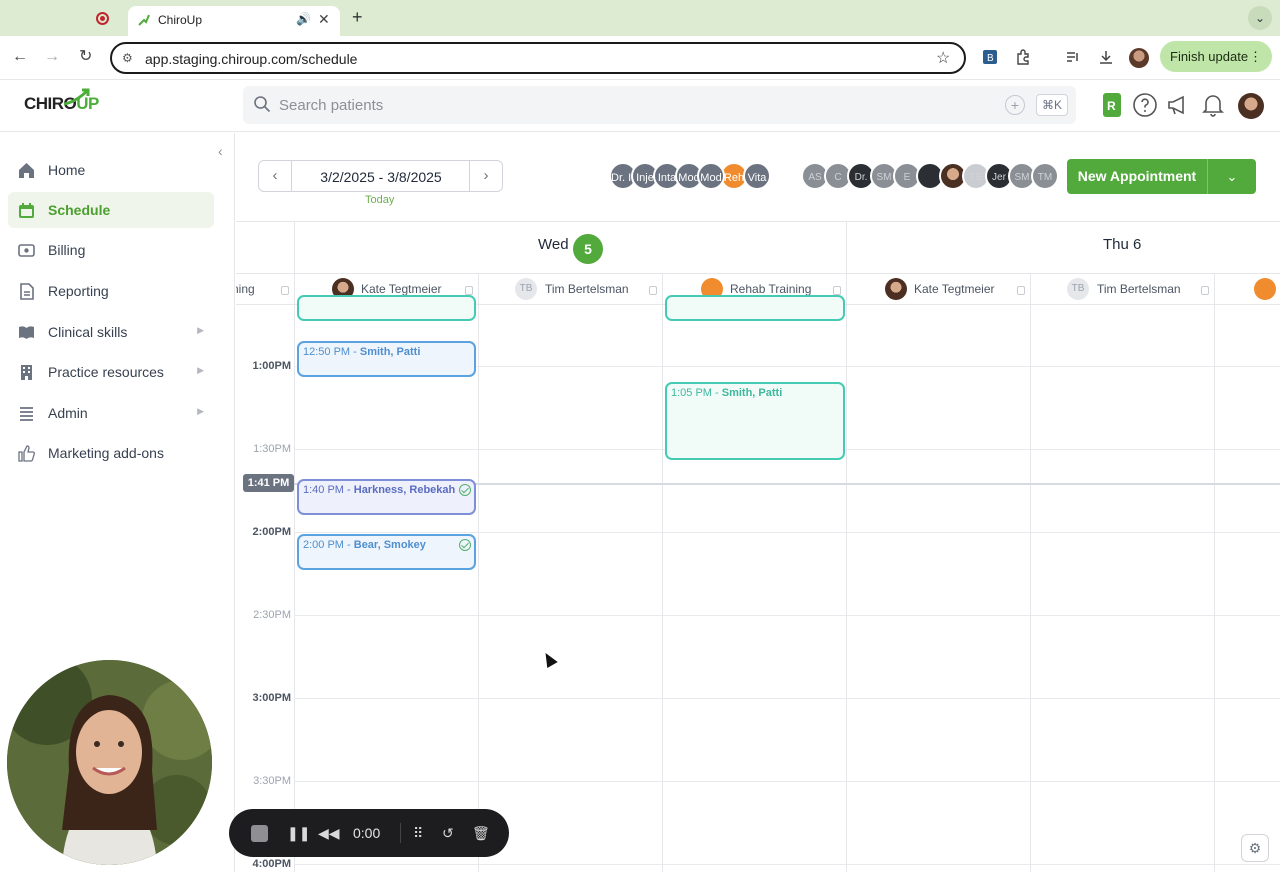 The width and height of the screenshot is (1280, 872). I want to click on finish-update-button: Finish update ⋮, so click(1216, 56).